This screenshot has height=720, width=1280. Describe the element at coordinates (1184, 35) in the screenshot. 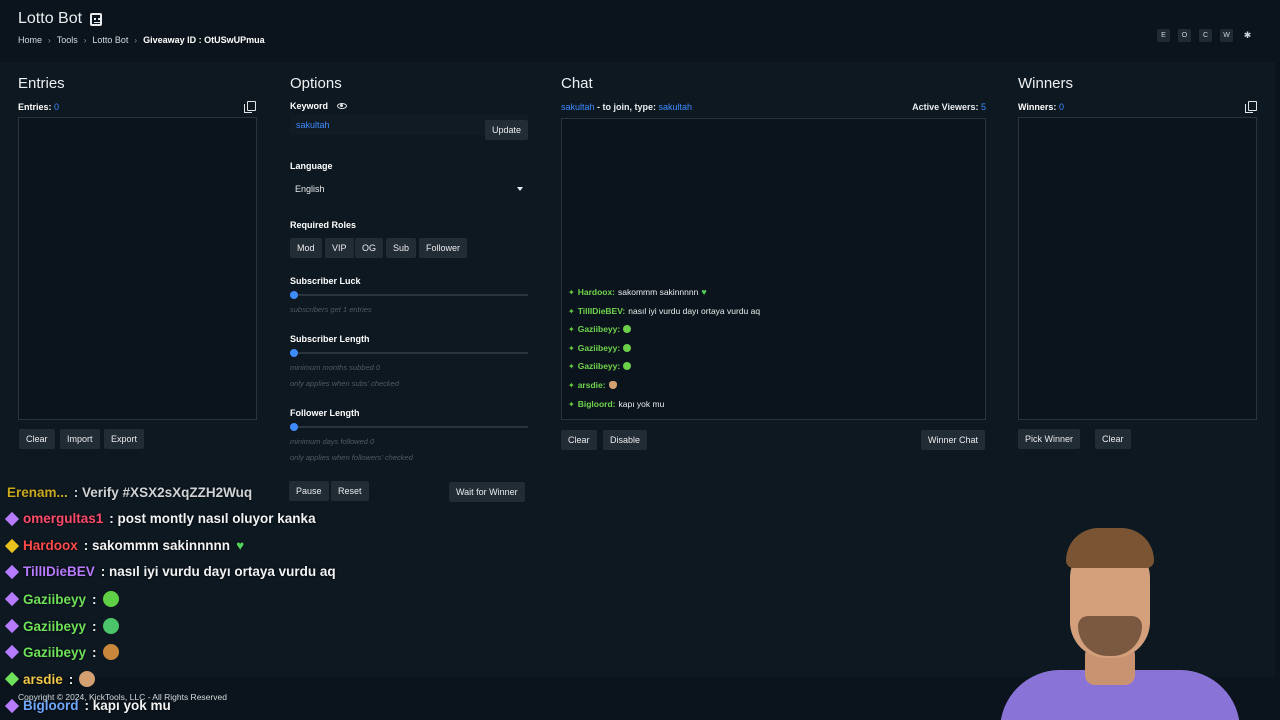

I see `corner-button-o: O` at that location.